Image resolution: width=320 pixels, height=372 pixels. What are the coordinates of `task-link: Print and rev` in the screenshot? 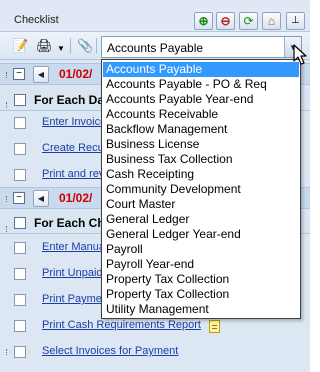 It's located at (73, 174).